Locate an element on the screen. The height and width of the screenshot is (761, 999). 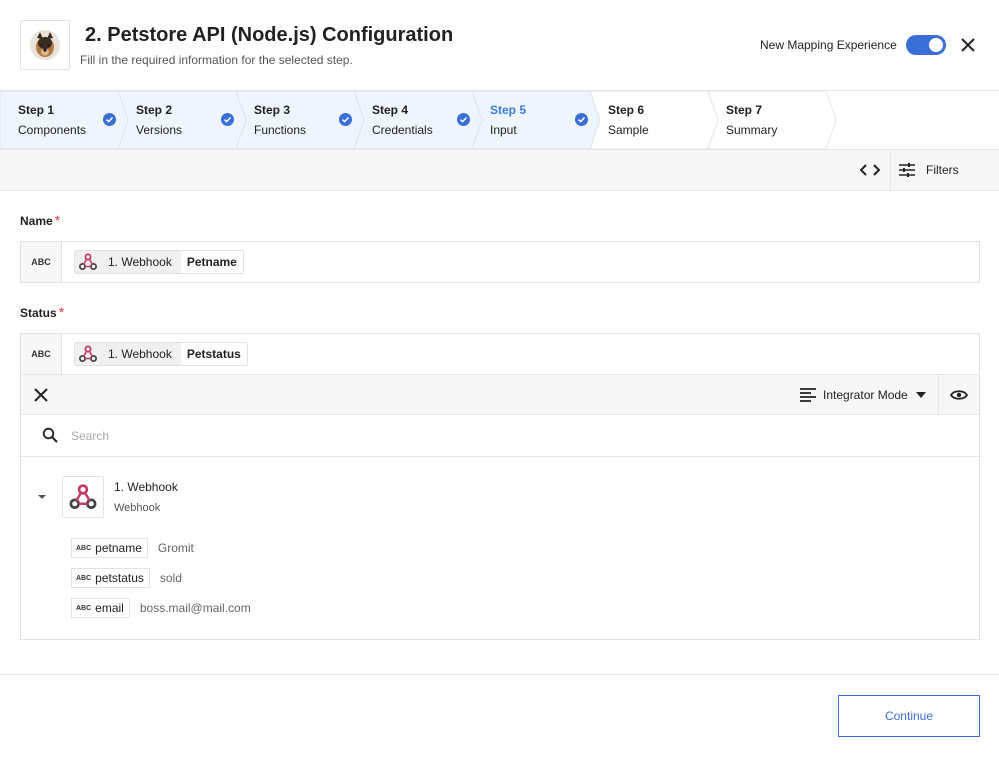
step-title: Step 3 is located at coordinates (272, 110).